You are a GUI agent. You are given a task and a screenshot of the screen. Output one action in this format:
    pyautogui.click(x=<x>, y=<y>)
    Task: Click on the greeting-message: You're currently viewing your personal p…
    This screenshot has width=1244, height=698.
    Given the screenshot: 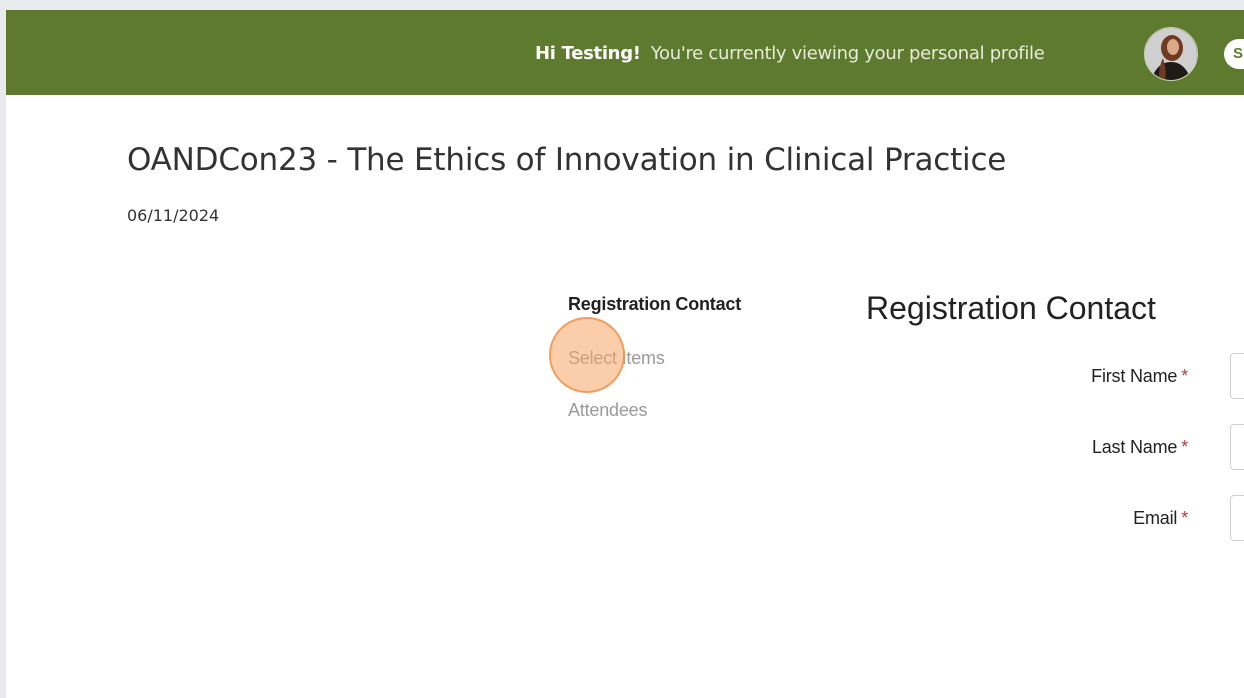 What is the action you would take?
    pyautogui.click(x=847, y=53)
    